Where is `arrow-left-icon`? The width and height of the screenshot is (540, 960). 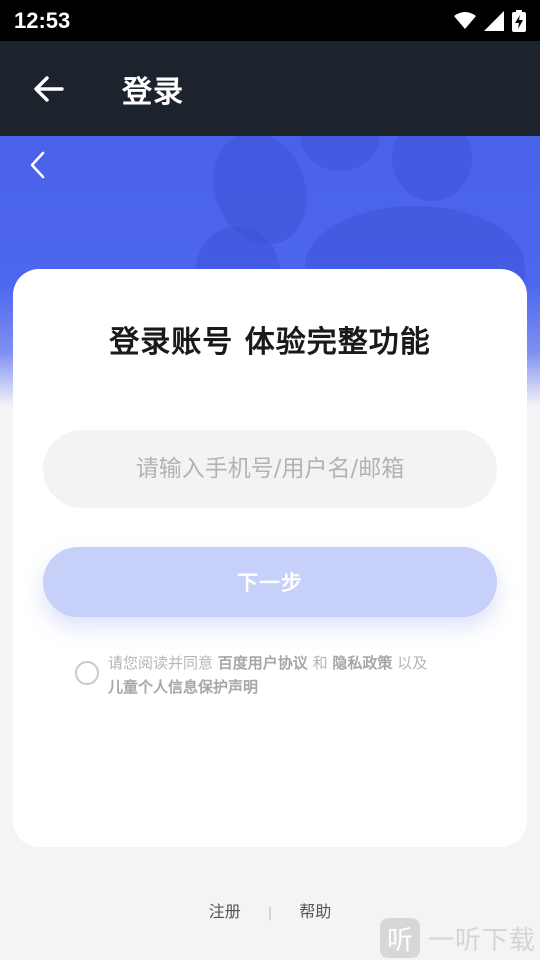 arrow-left-icon is located at coordinates (49, 88).